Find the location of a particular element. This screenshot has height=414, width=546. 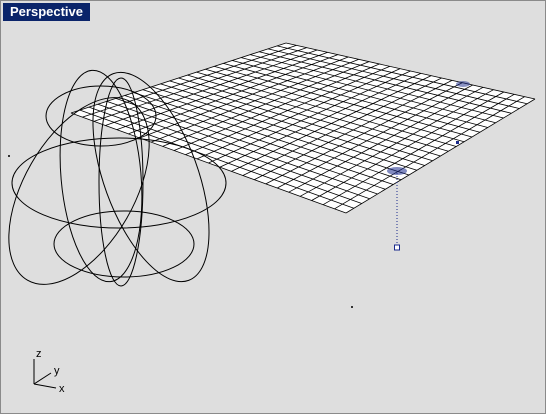

axis-widget: z y x is located at coordinates (49, 371).